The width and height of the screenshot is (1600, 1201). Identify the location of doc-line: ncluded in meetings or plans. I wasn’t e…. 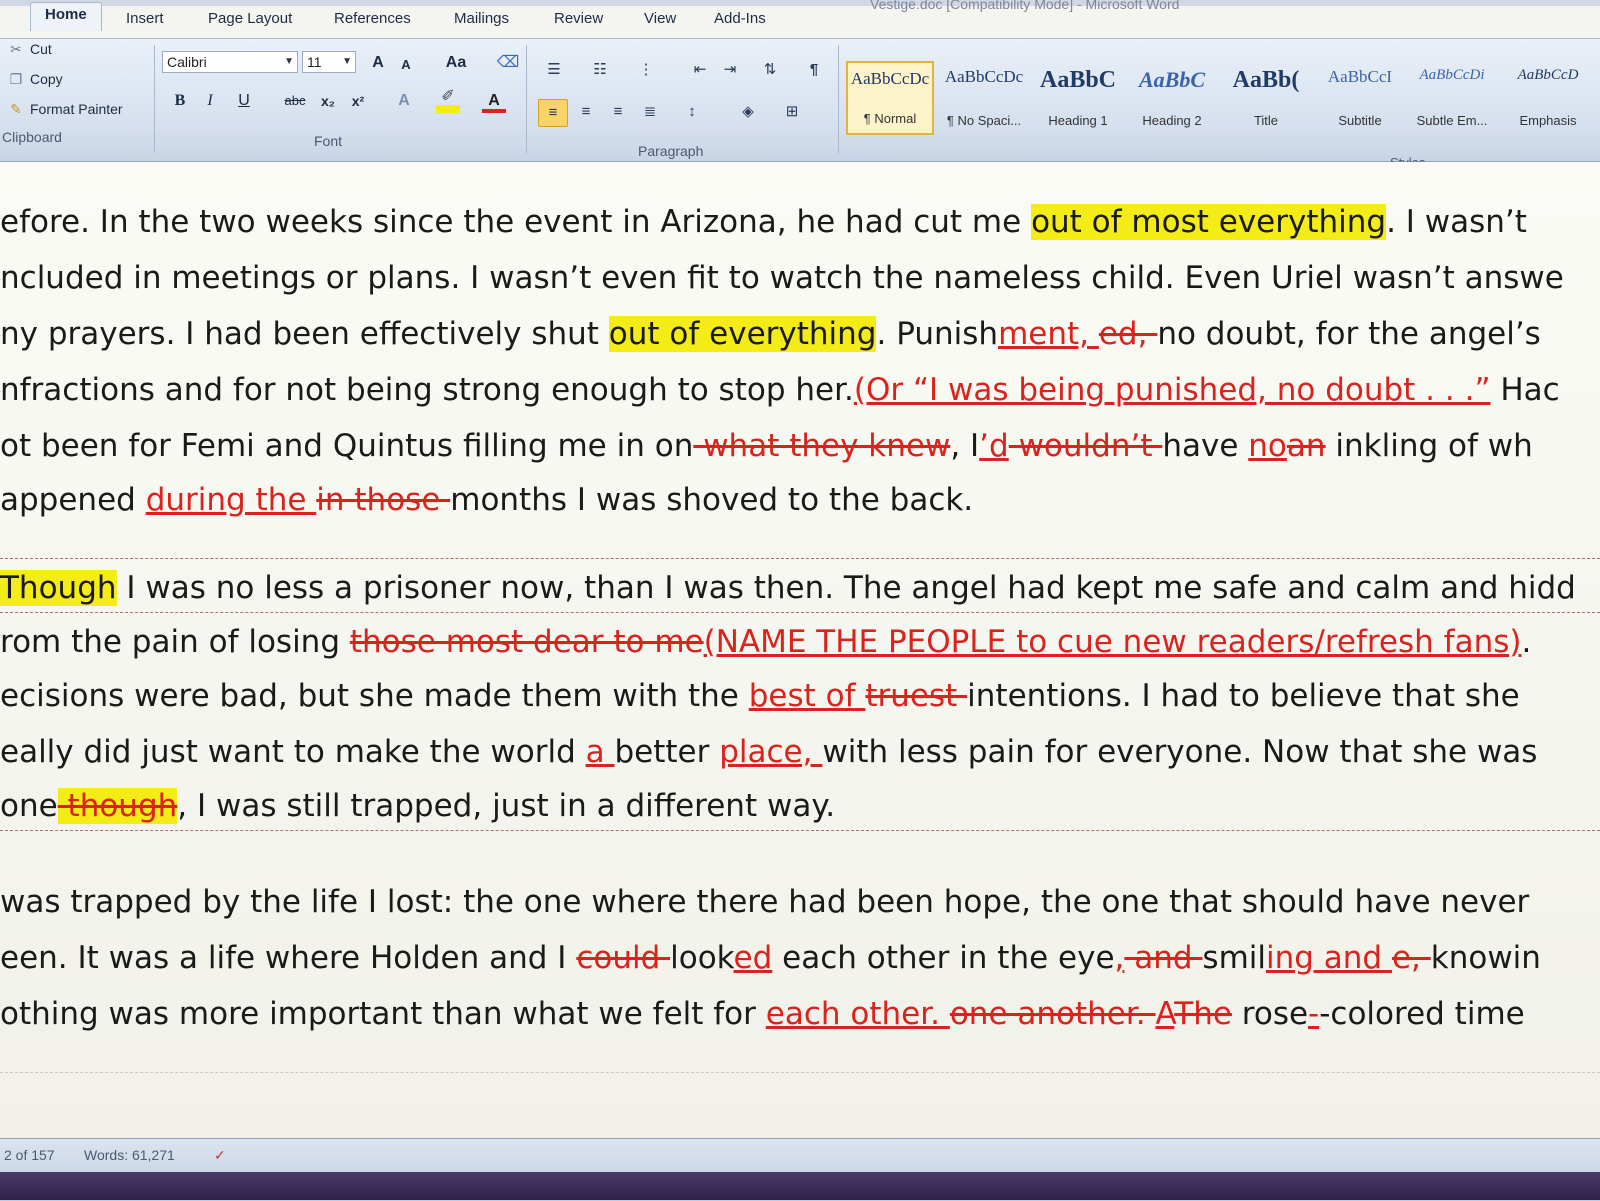
(782, 278).